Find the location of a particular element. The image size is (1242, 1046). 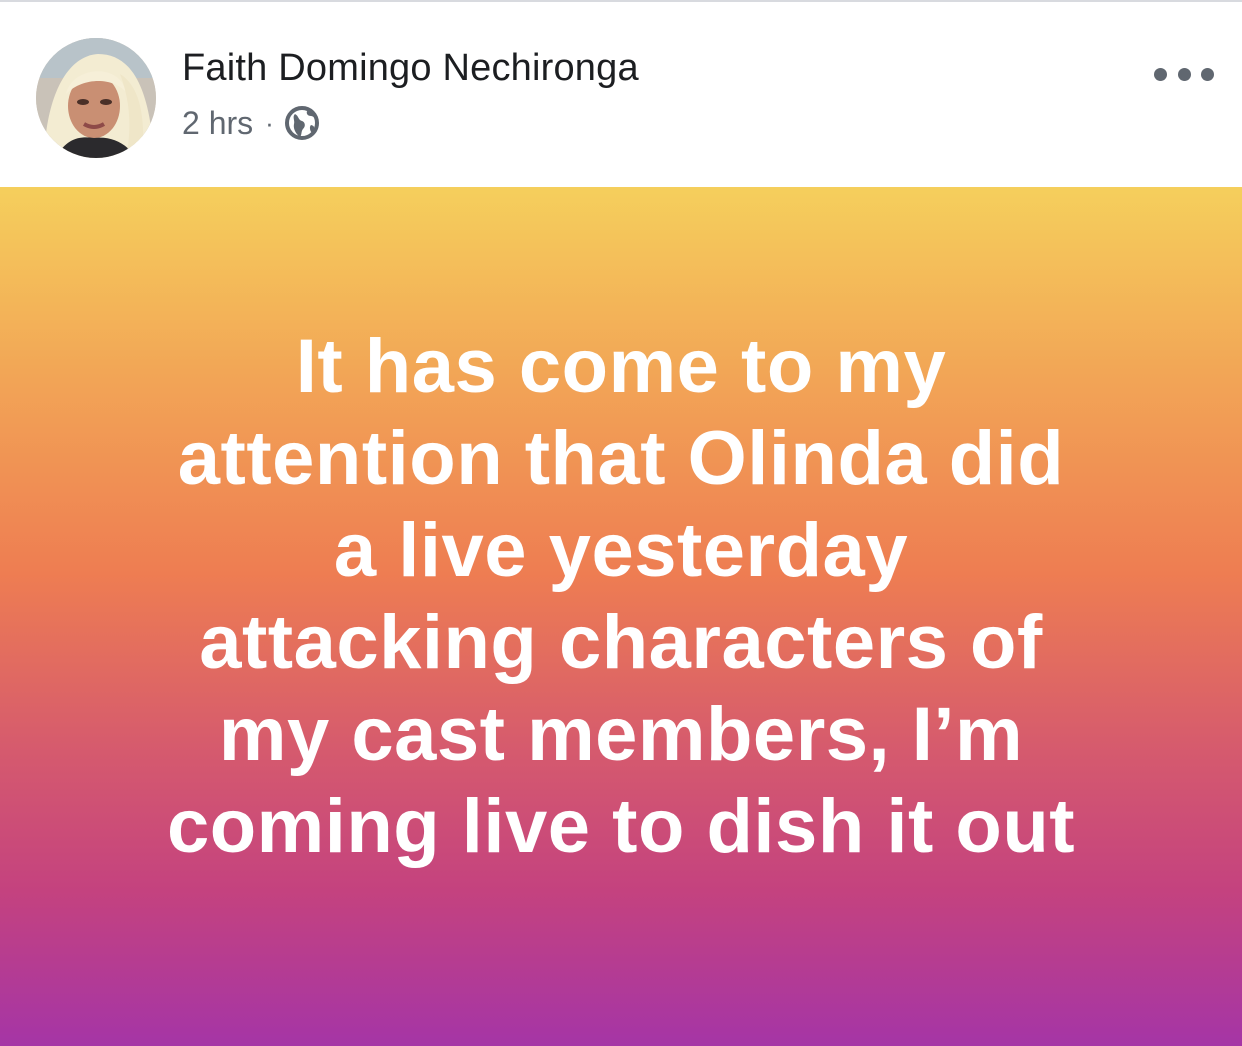

globe-icon is located at coordinates (302, 123).